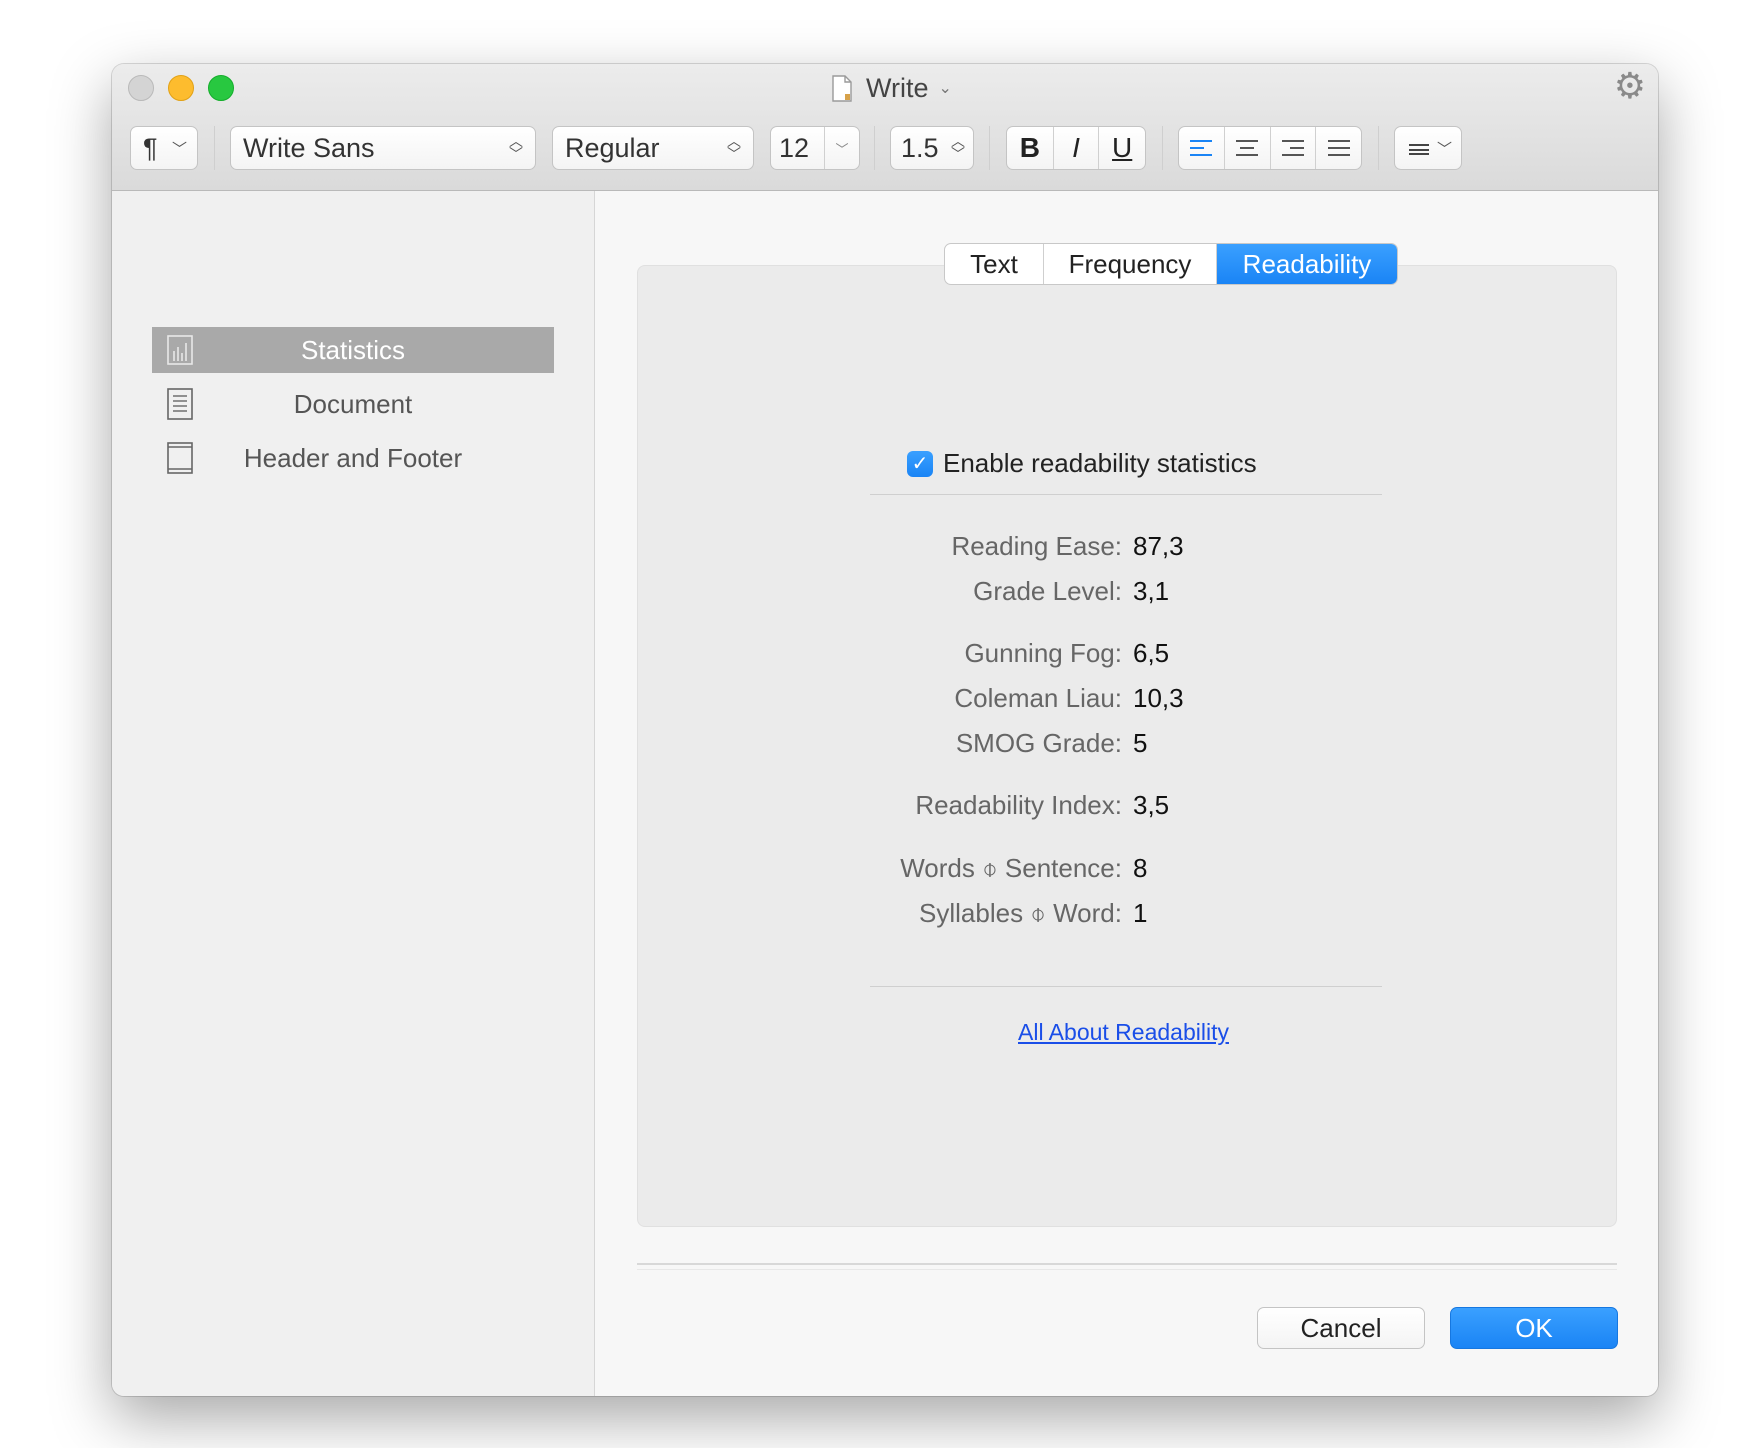 The width and height of the screenshot is (1764, 1448). I want to click on align-justify-icon, so click(1338, 148).